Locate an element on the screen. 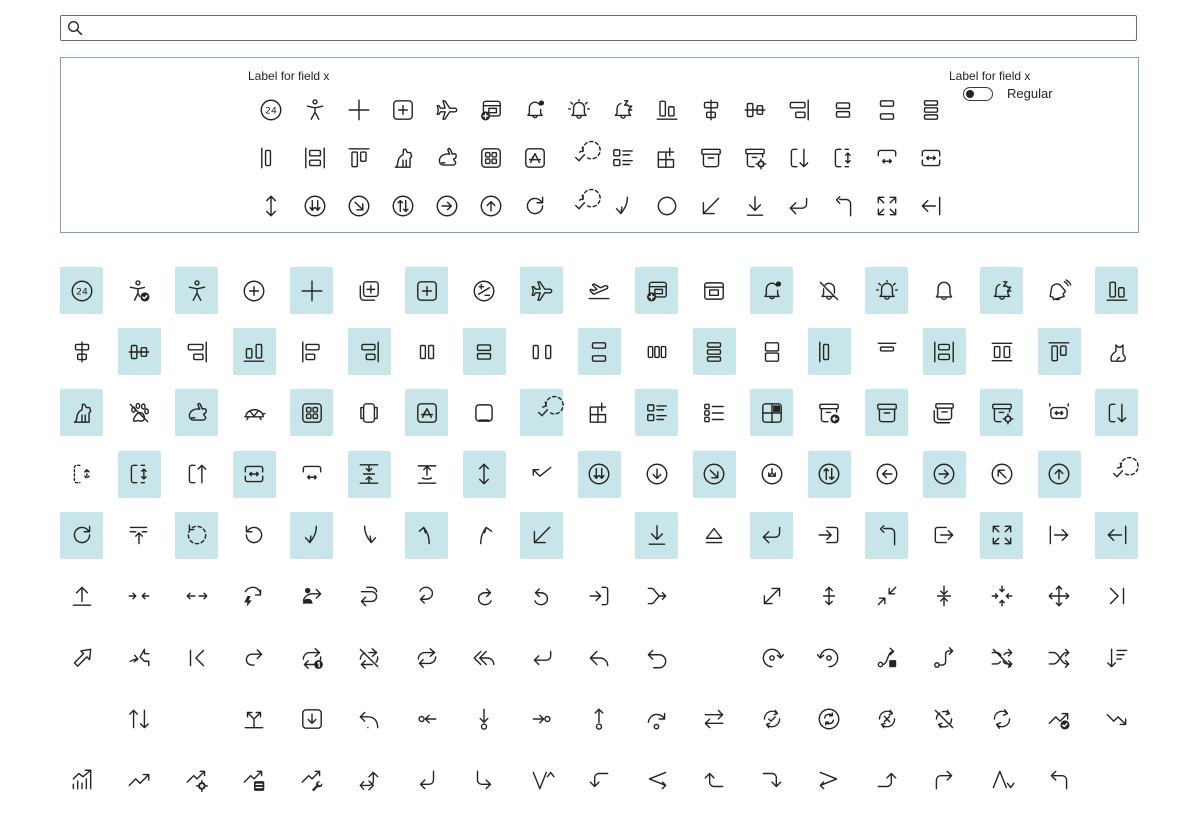  icon-cell: M4 12h16M15 7l5 5-5 5 is located at coordinates (714, 657).